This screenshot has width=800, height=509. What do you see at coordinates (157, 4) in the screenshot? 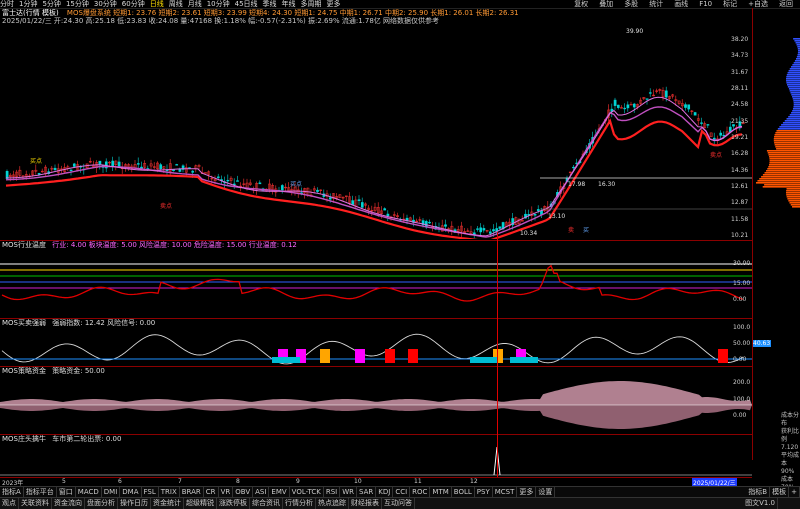
I see `period-tab: 日线` at bounding box center [157, 4].